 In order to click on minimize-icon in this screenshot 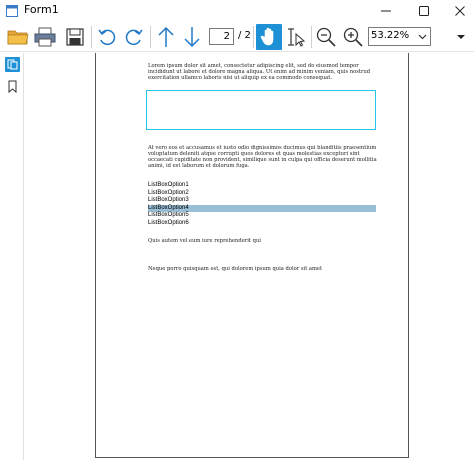, I will do `click(386, 11)`.